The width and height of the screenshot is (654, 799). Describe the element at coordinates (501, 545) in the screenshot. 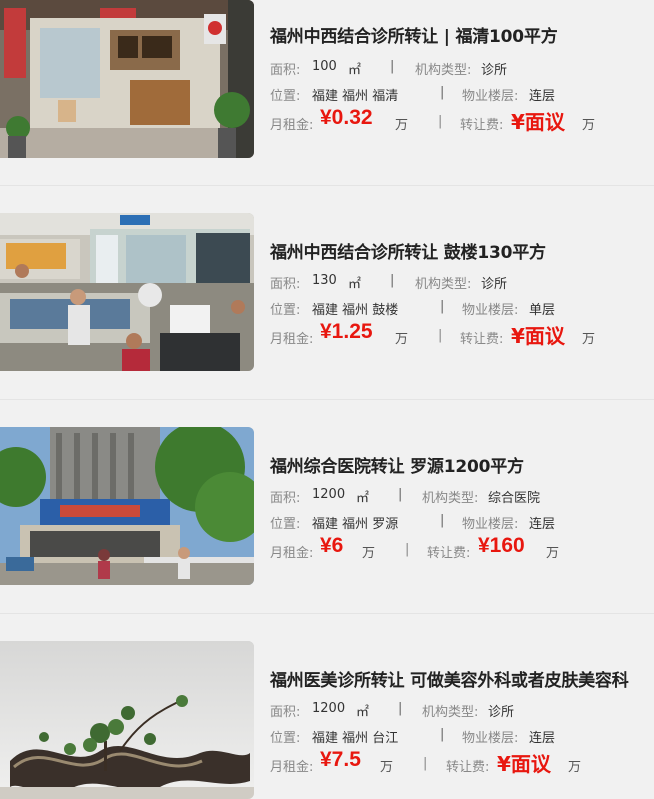

I see `fee-price: ¥160` at that location.